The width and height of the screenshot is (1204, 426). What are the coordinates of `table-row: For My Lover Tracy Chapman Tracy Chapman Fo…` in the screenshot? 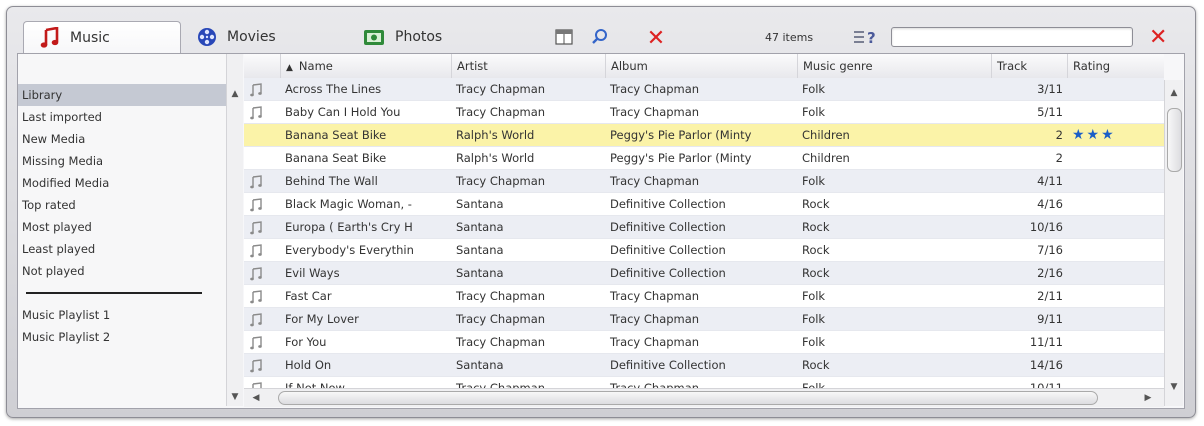 It's located at (704, 319).